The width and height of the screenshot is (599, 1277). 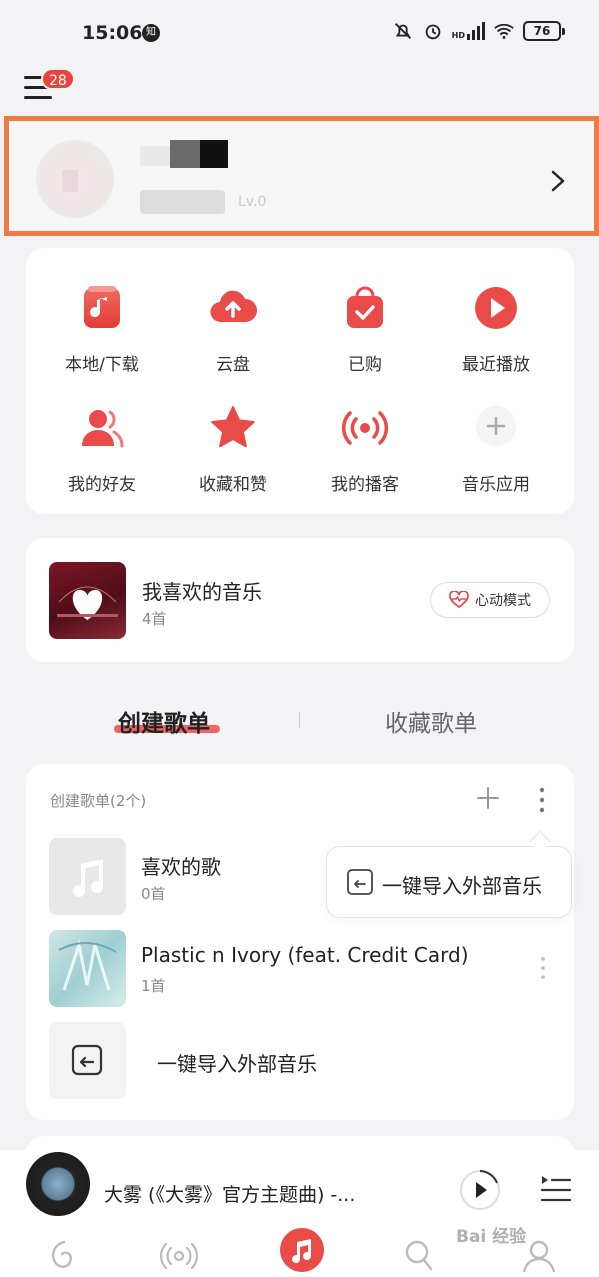 What do you see at coordinates (233, 328) in the screenshot?
I see `shortcut-cloud: 云盘` at bounding box center [233, 328].